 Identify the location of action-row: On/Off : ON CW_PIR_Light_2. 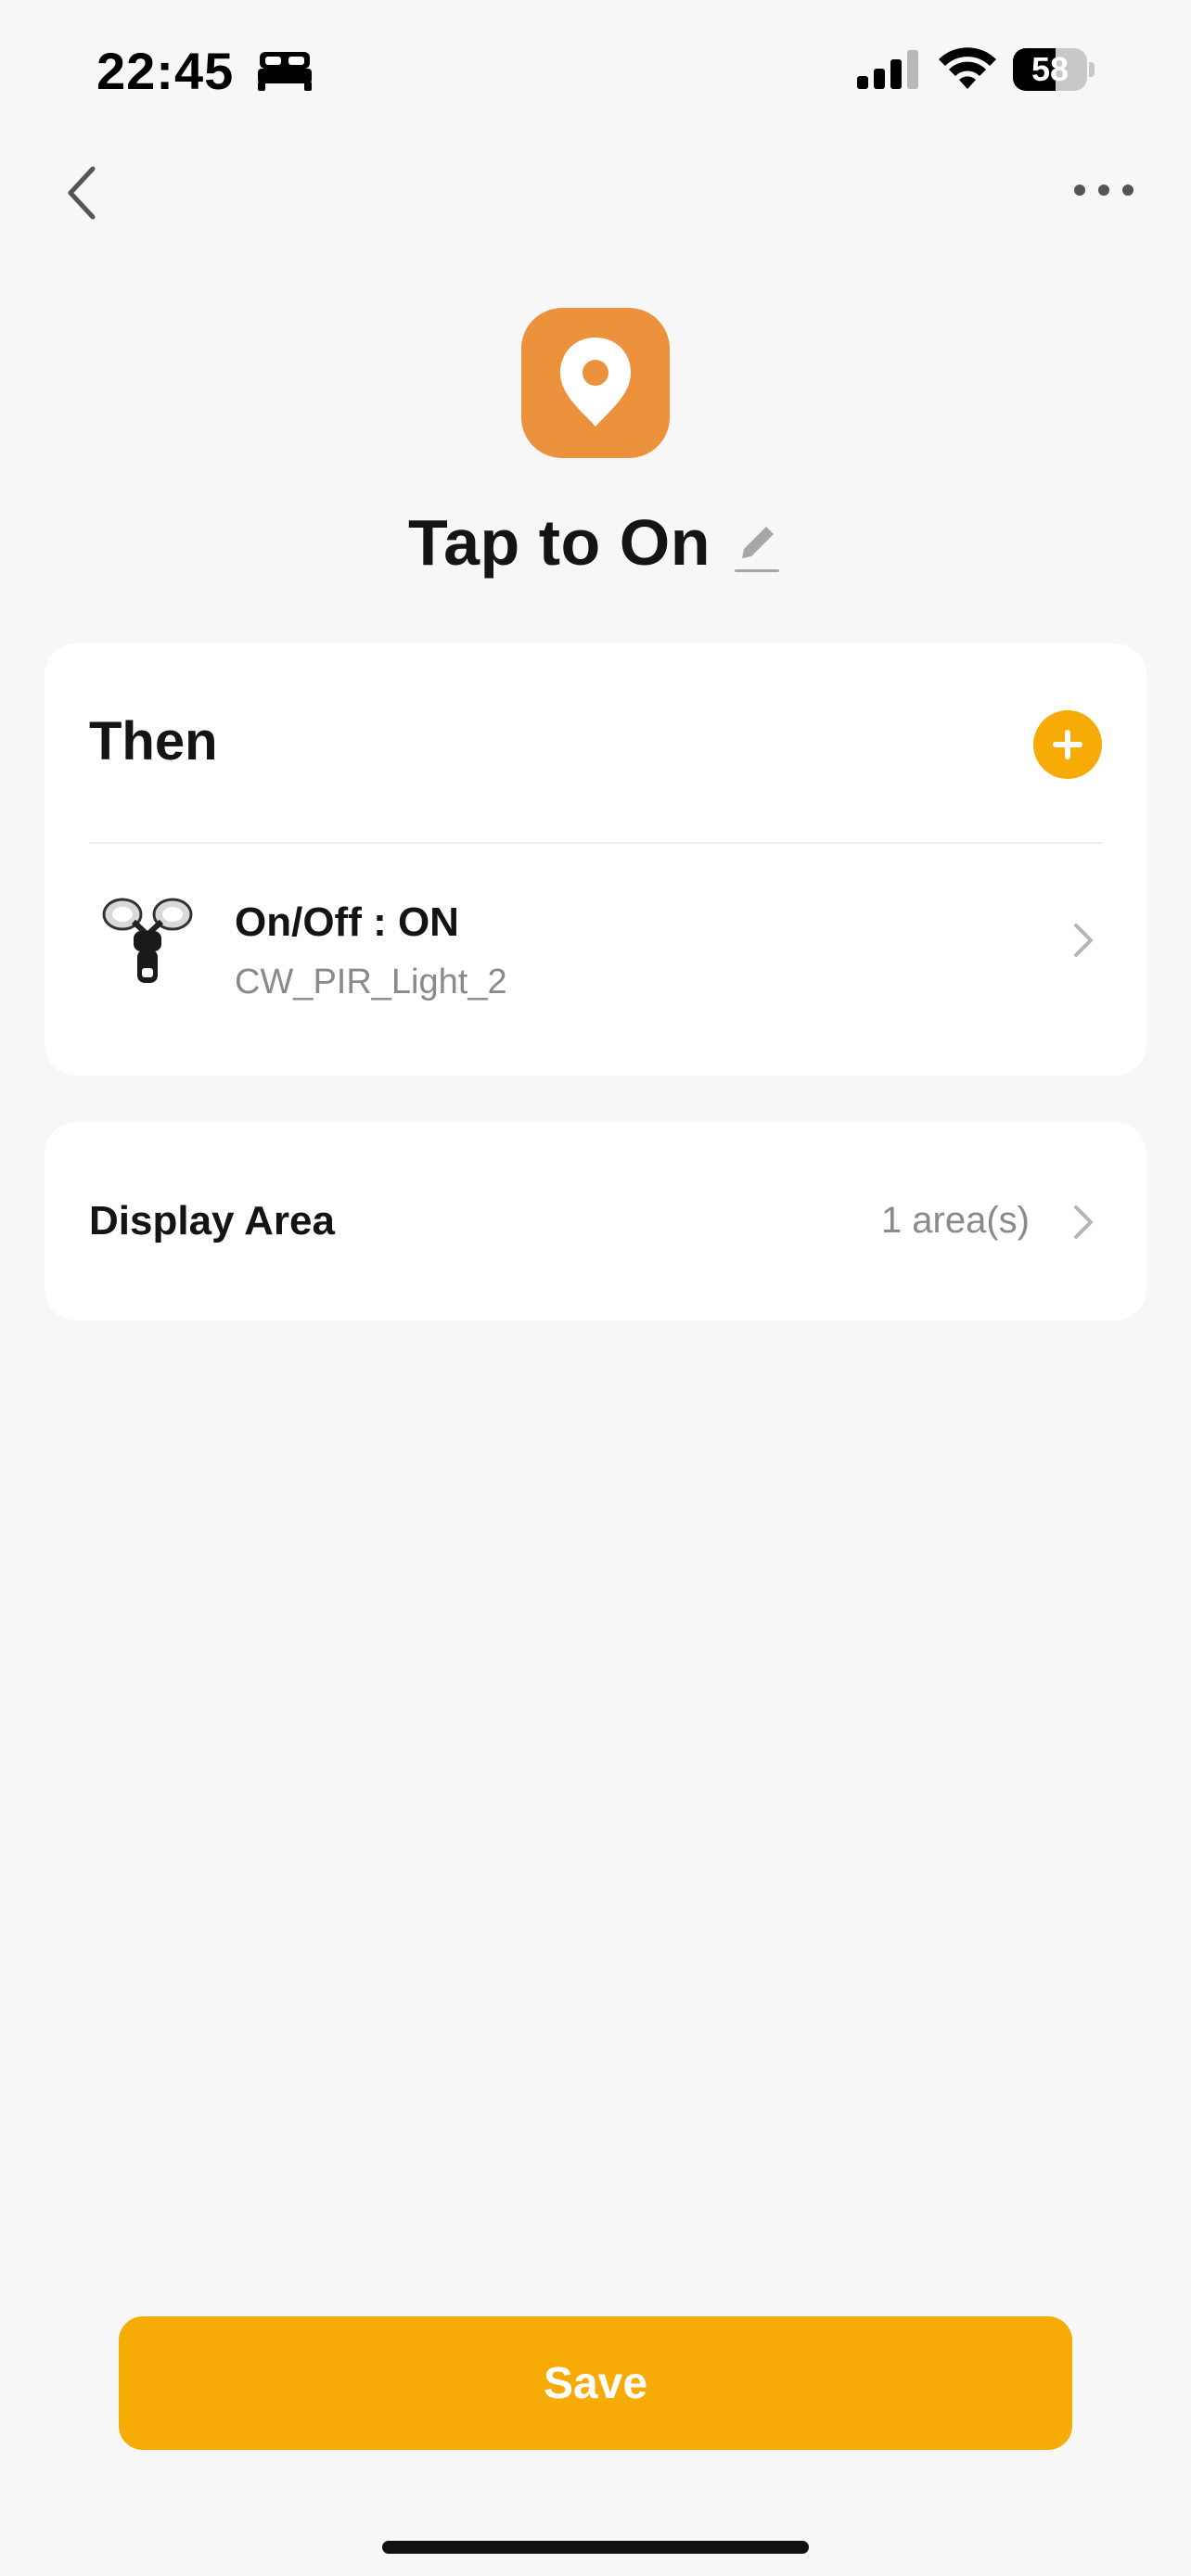
(595, 960).